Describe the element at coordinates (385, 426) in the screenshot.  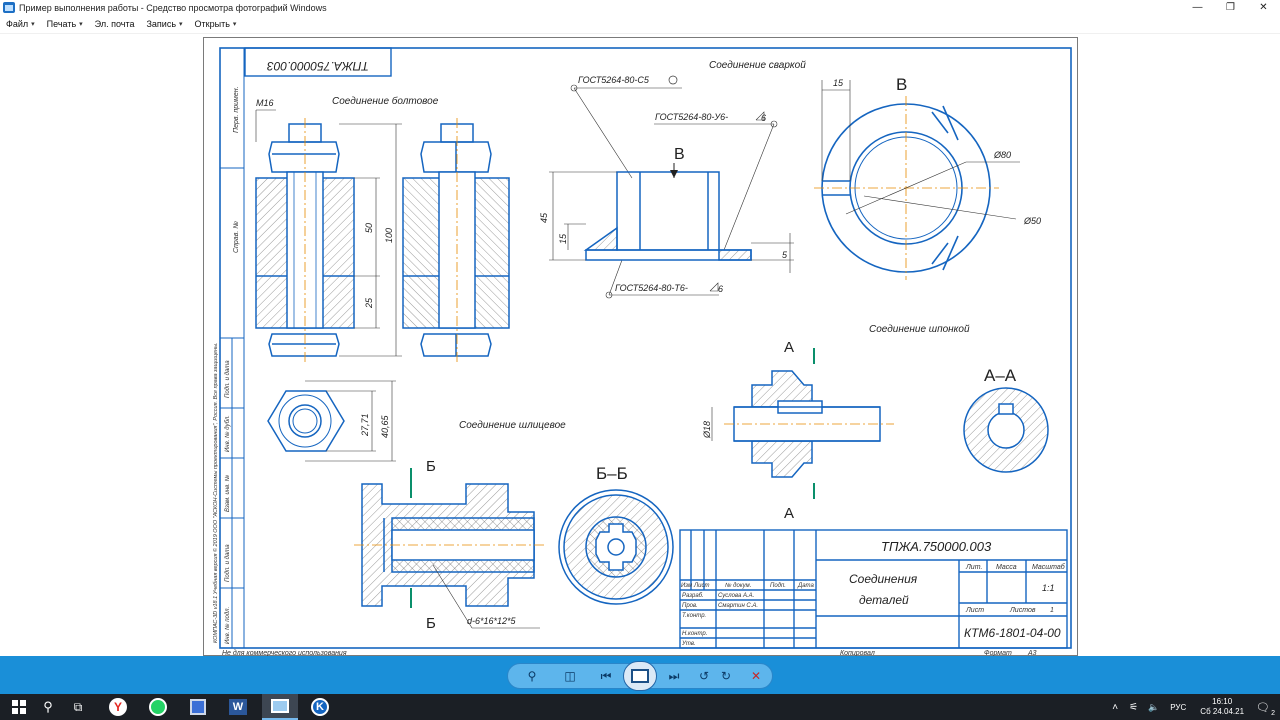
I see `dim-40-65: 40,65` at that location.